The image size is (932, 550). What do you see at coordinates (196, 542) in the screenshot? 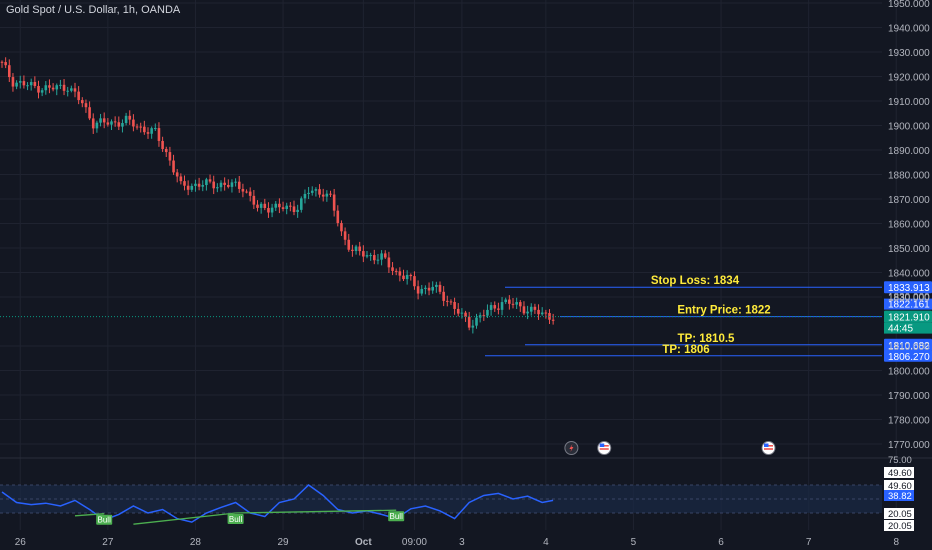
I see `time-tick-2: 28` at bounding box center [196, 542].